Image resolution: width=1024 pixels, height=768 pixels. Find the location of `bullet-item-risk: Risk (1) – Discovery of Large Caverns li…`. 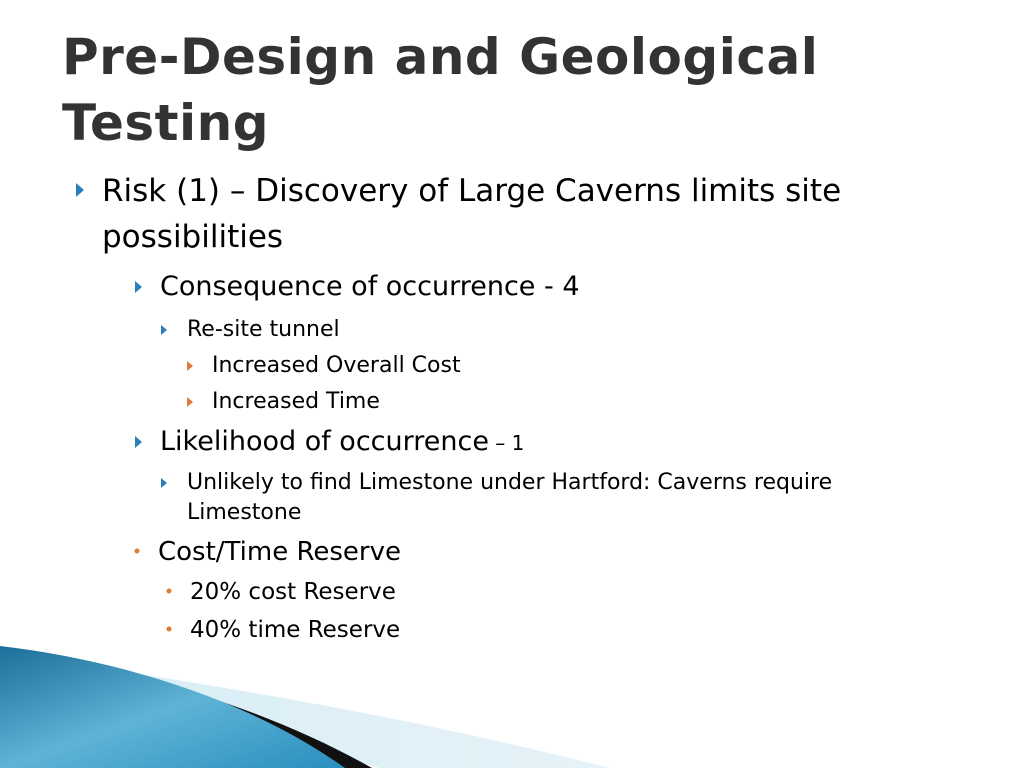

bullet-item-risk: Risk (1) – Discovery of Large Caverns li… is located at coordinates (504, 214).